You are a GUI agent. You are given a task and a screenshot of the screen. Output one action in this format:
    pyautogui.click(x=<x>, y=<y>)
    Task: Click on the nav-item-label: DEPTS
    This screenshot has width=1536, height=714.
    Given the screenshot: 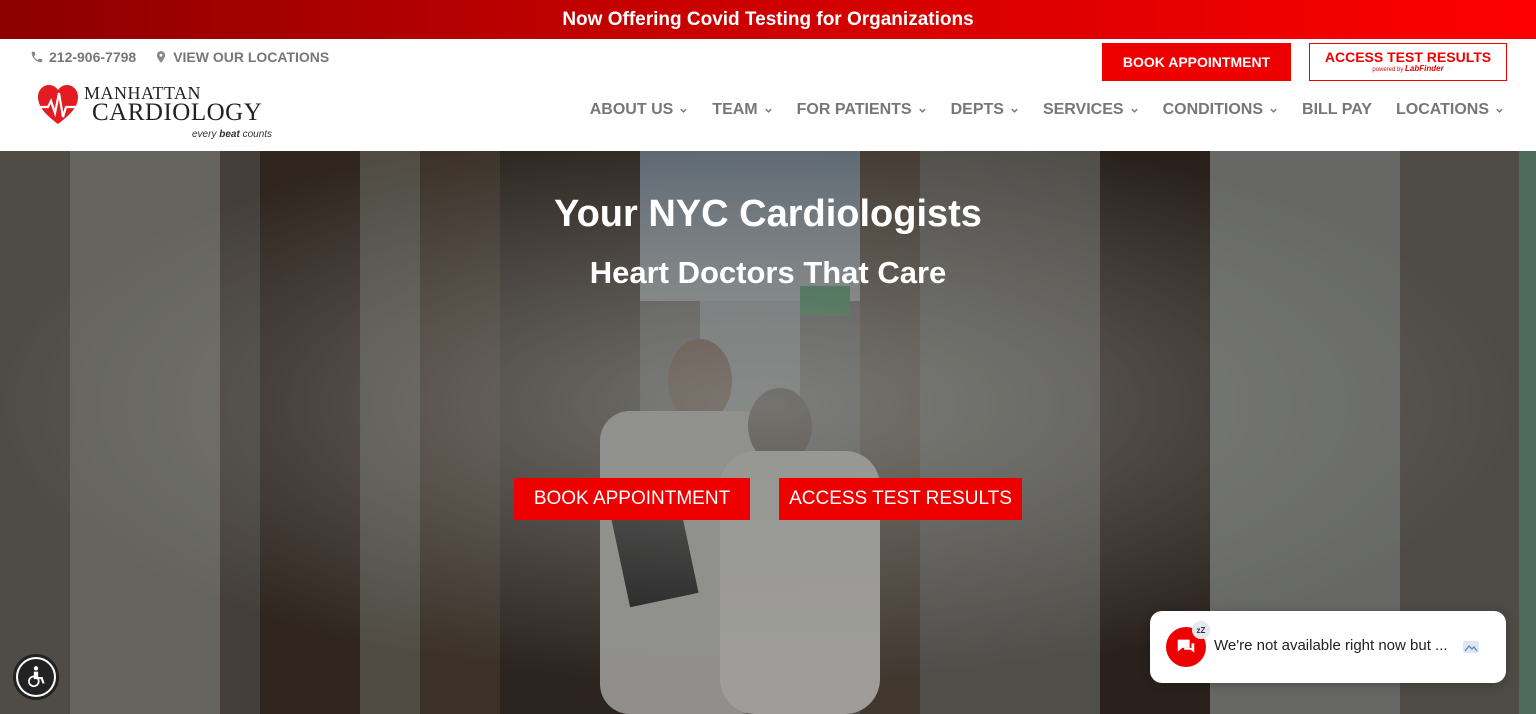 What is the action you would take?
    pyautogui.click(x=977, y=109)
    